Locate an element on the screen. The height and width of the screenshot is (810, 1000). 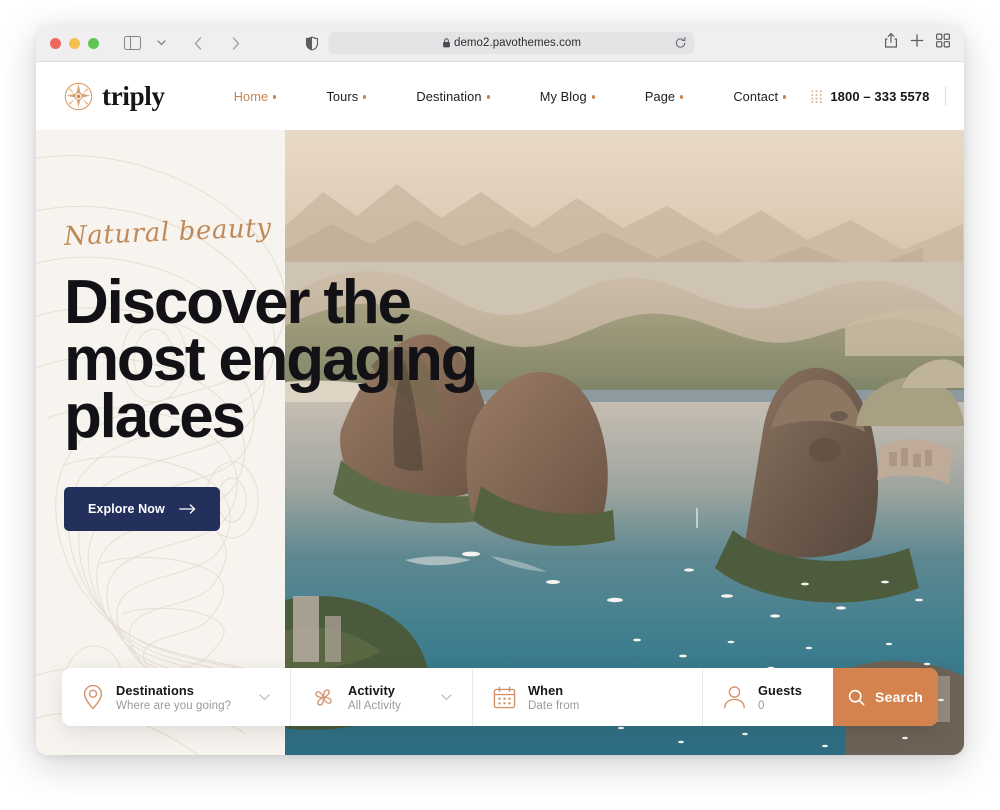
tab-overview-icon is located at coordinates (943, 43).